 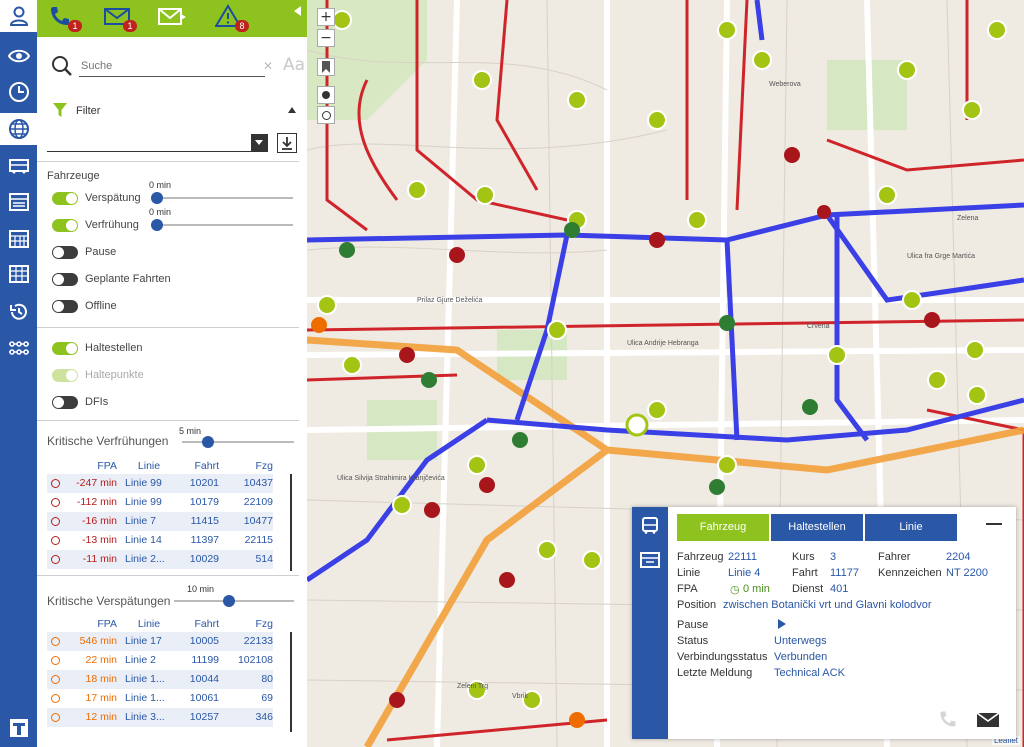 I want to click on early-toggle, so click(x=65, y=225).